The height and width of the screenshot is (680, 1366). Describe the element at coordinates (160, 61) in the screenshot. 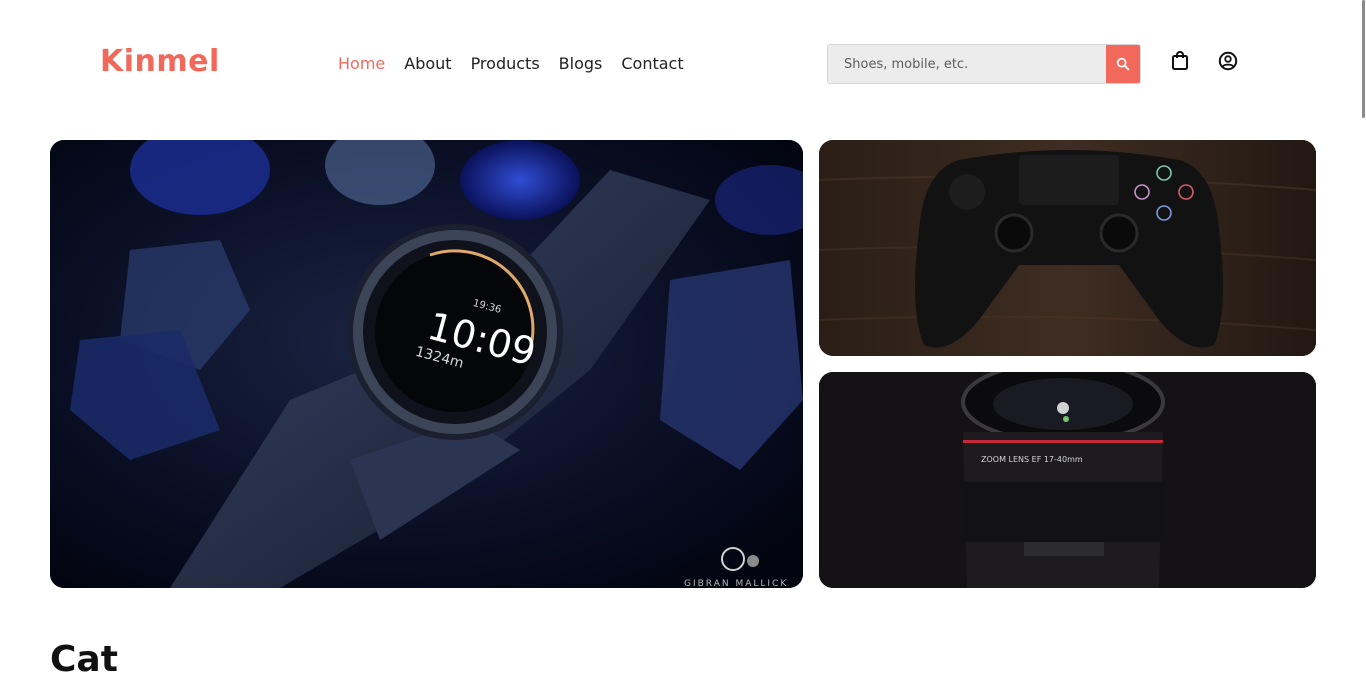

I see `brand-logo: Kinmel` at that location.